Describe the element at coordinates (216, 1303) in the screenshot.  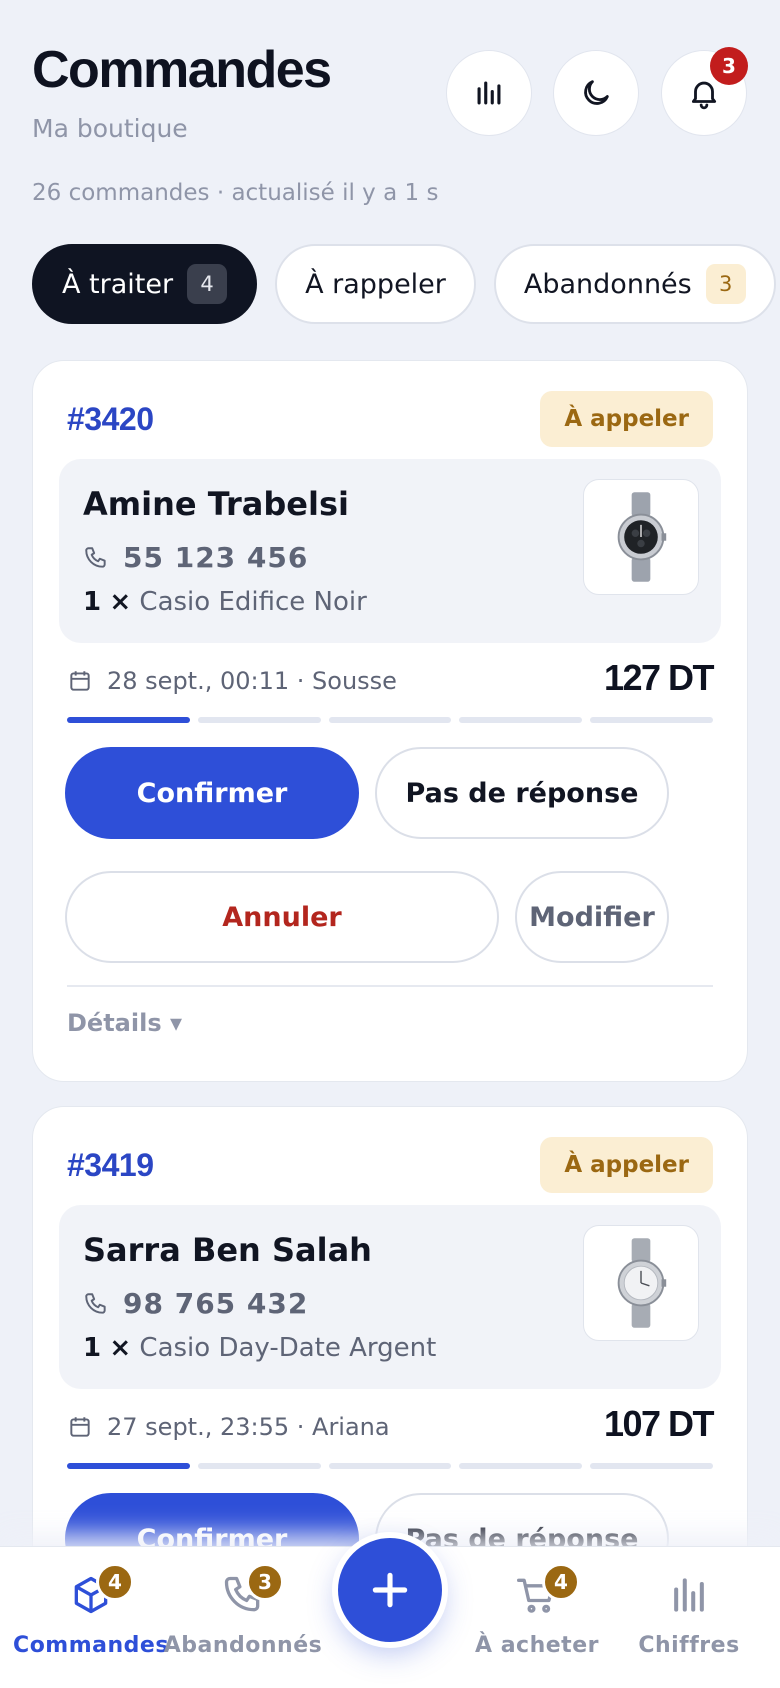
I see `phone-number: 98 765 432` at that location.